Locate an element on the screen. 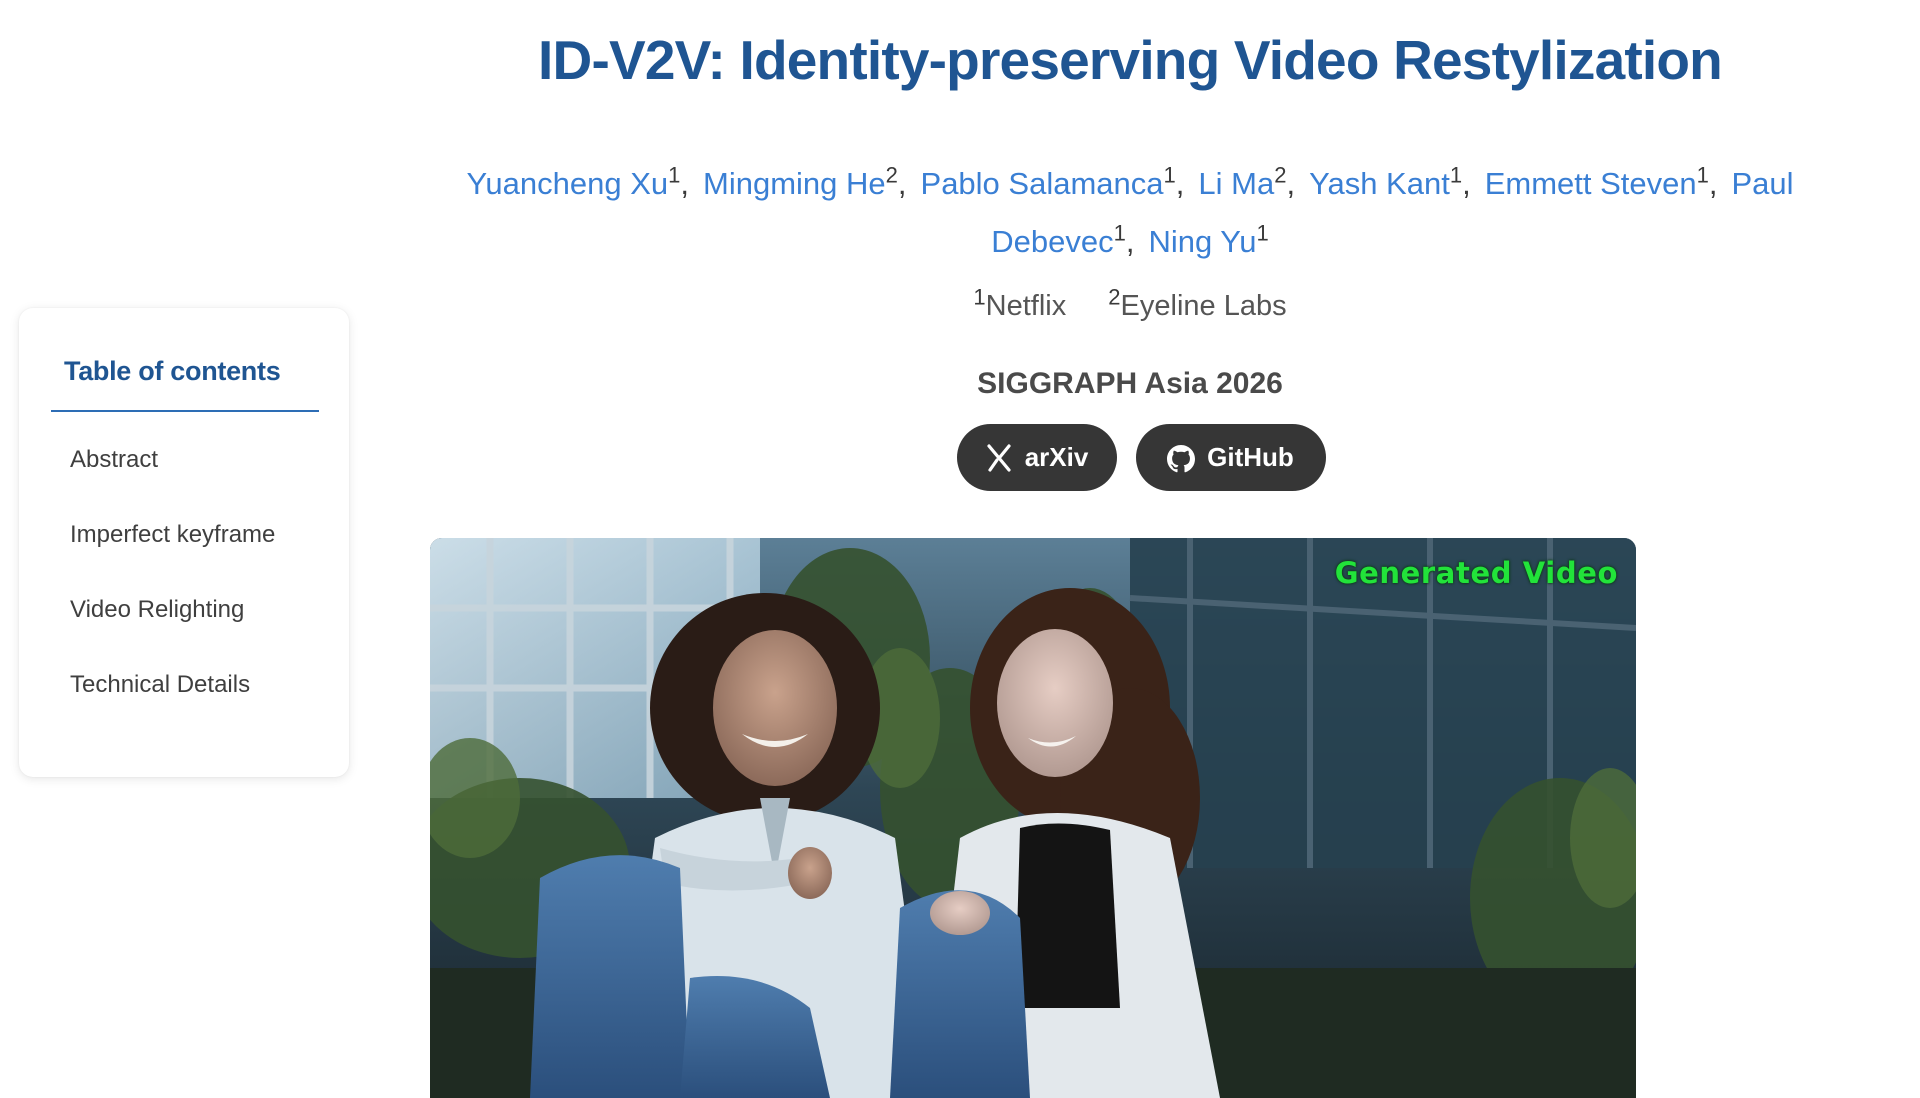  arxiv-label: arXiv is located at coordinates (1056, 457).